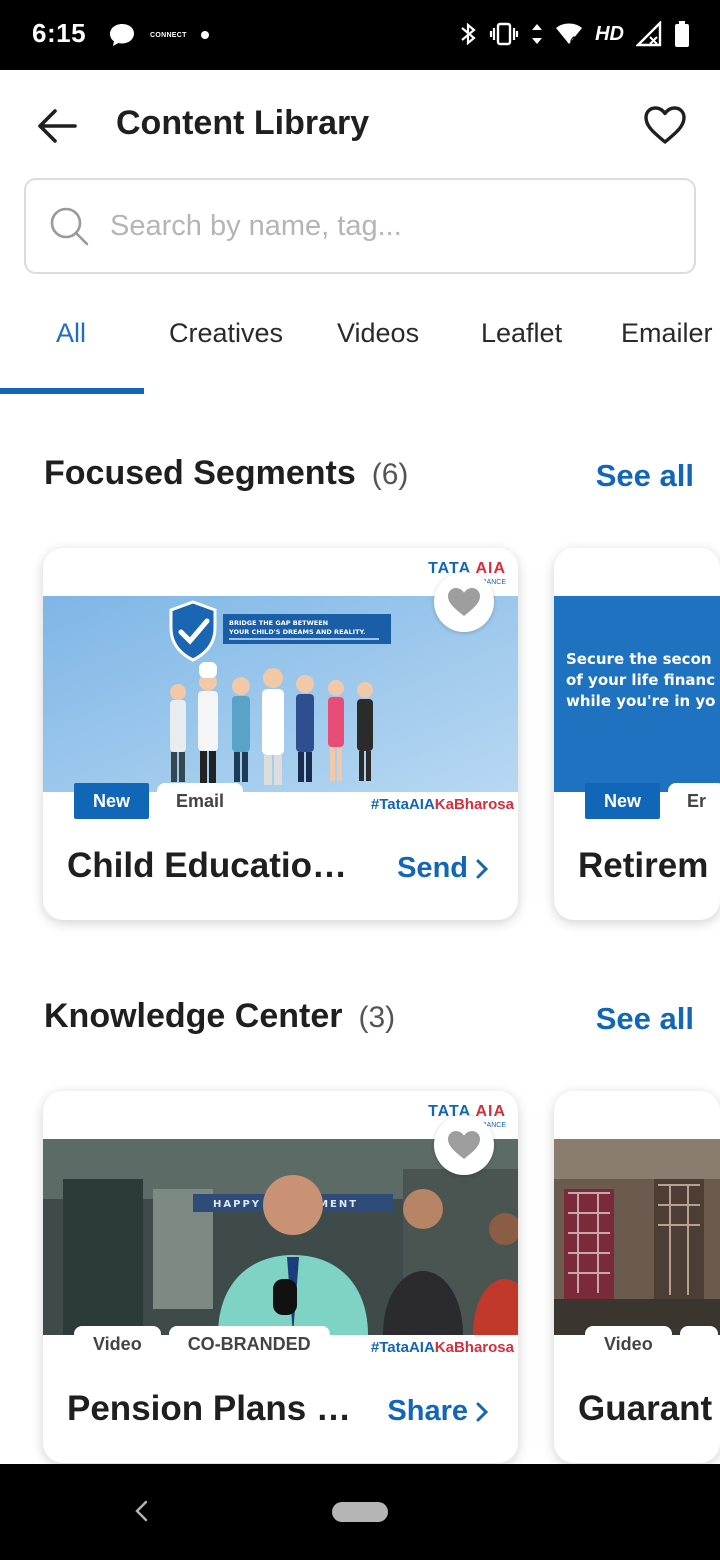 This screenshot has width=720, height=1560. I want to click on svg-text:YOUR CHILD'S DREAMS AND REALIT: YOUR CHILD'S DREAMS AND REALITY., so click(297, 632).